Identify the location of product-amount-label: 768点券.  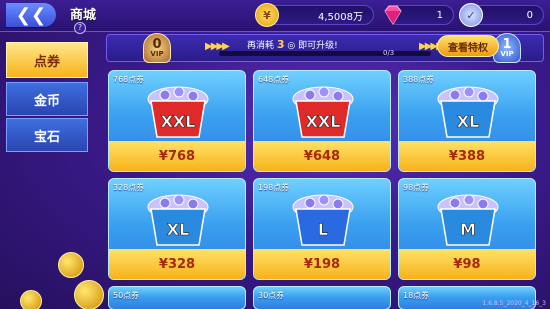
(129, 79).